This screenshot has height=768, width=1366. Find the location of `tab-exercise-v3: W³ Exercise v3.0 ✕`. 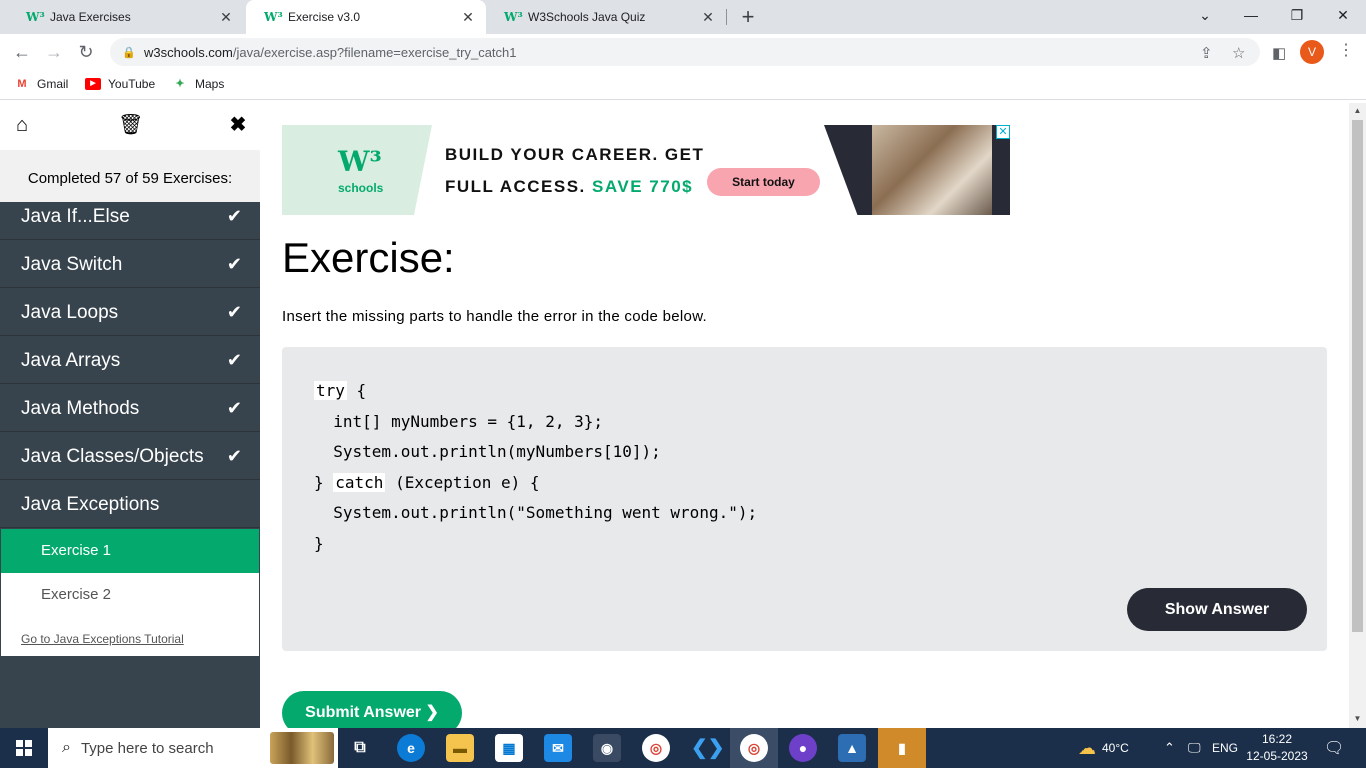

tab-exercise-v3: W³ Exercise v3.0 ✕ is located at coordinates (366, 17).